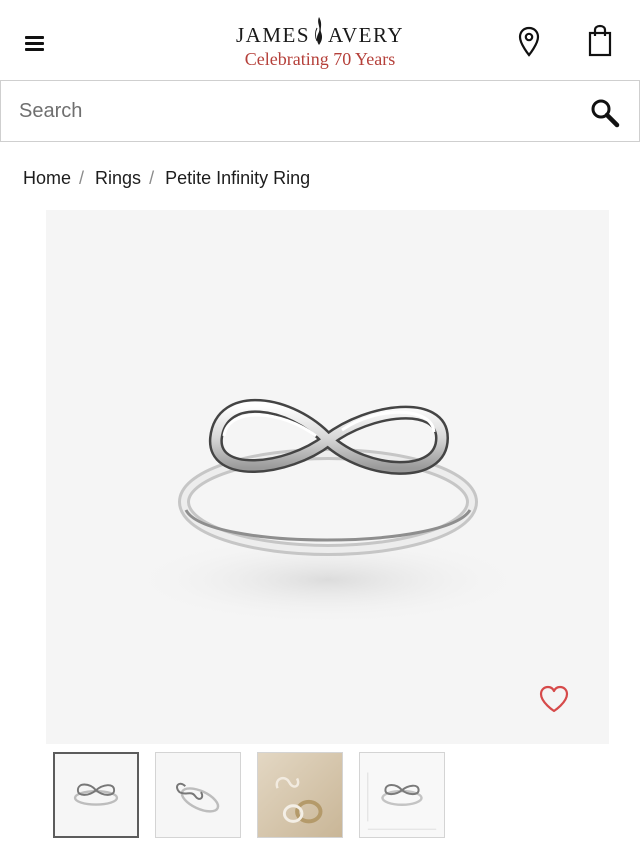 Image resolution: width=640 pixels, height=855 pixels. I want to click on search-icon, so click(605, 113).